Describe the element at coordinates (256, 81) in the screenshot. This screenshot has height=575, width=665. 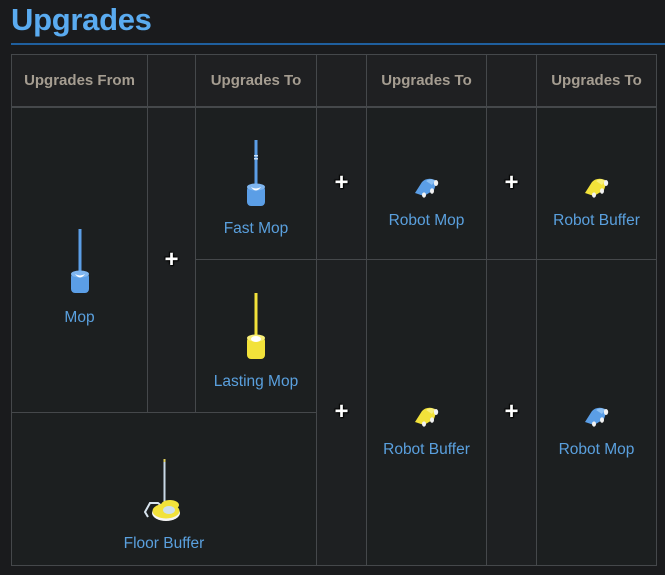
I see `header-upgrades-to-1: Upgrades To` at that location.